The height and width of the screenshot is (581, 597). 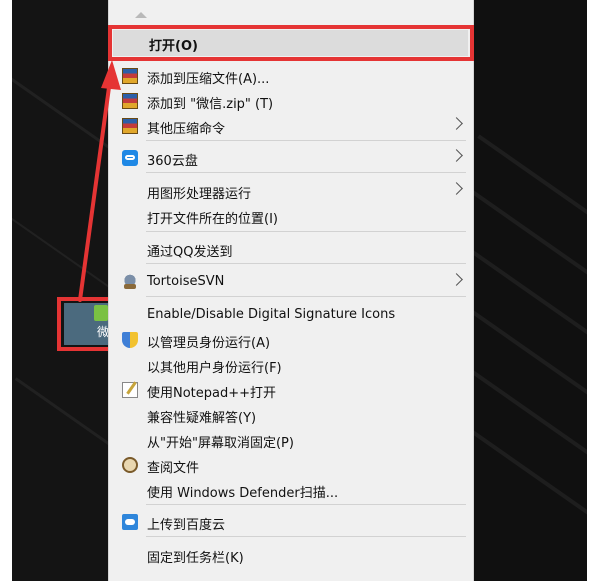 What do you see at coordinates (99, 181) in the screenshot?
I see `red-annotation-arrow` at bounding box center [99, 181].